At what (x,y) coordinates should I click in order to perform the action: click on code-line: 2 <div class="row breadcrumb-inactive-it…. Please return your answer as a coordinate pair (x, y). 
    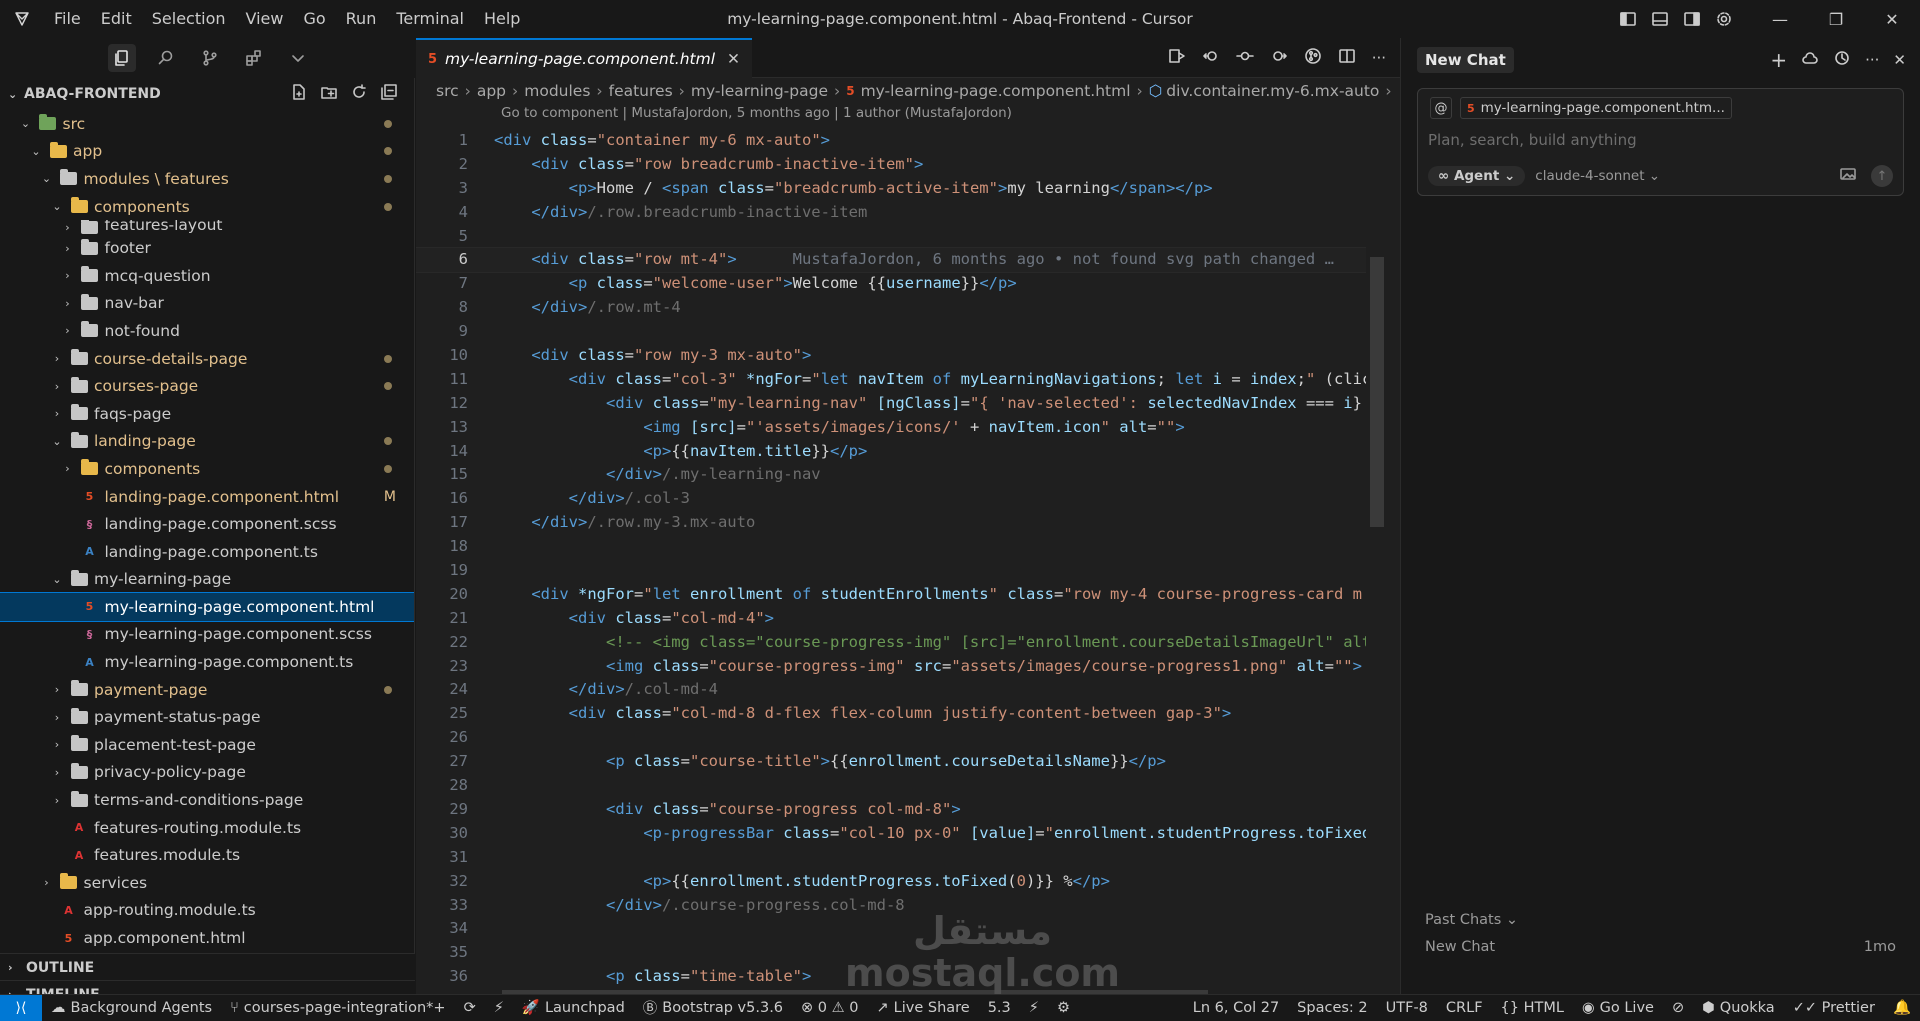
    Looking at the image, I should click on (900, 165).